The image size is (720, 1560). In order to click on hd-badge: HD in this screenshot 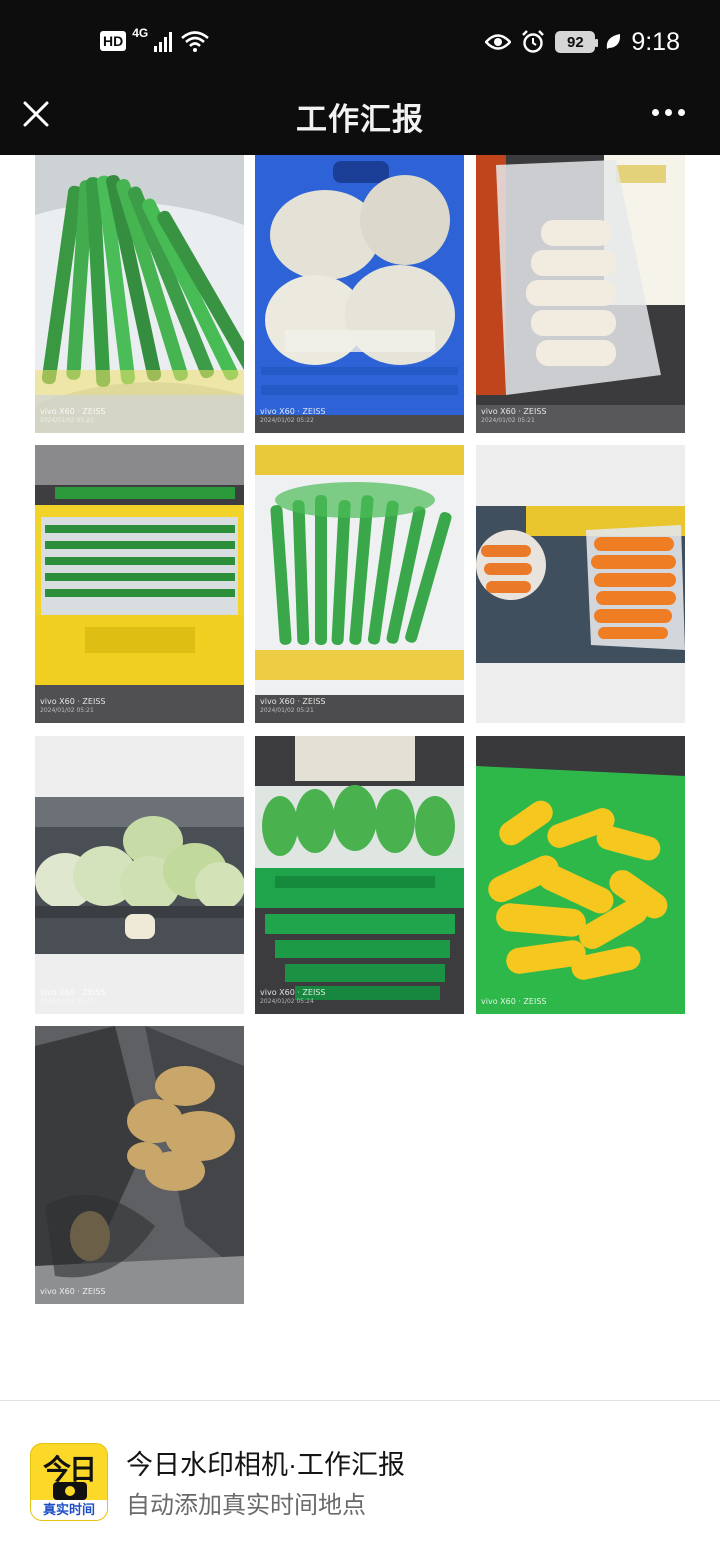, I will do `click(113, 41)`.